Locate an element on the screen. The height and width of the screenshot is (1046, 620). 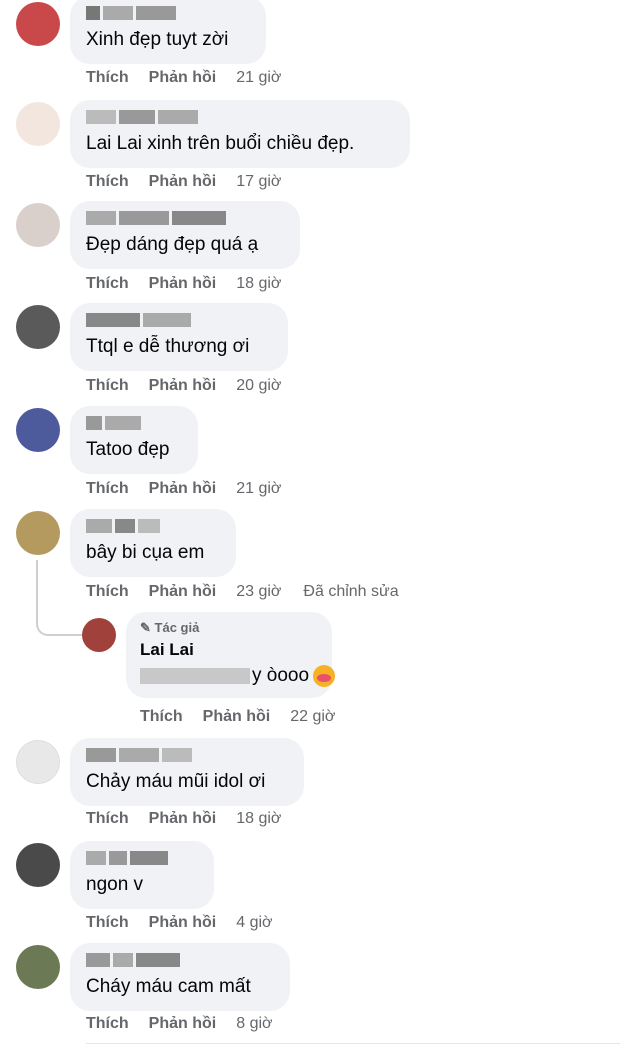
comment-text: ngon v is located at coordinates (115, 884).